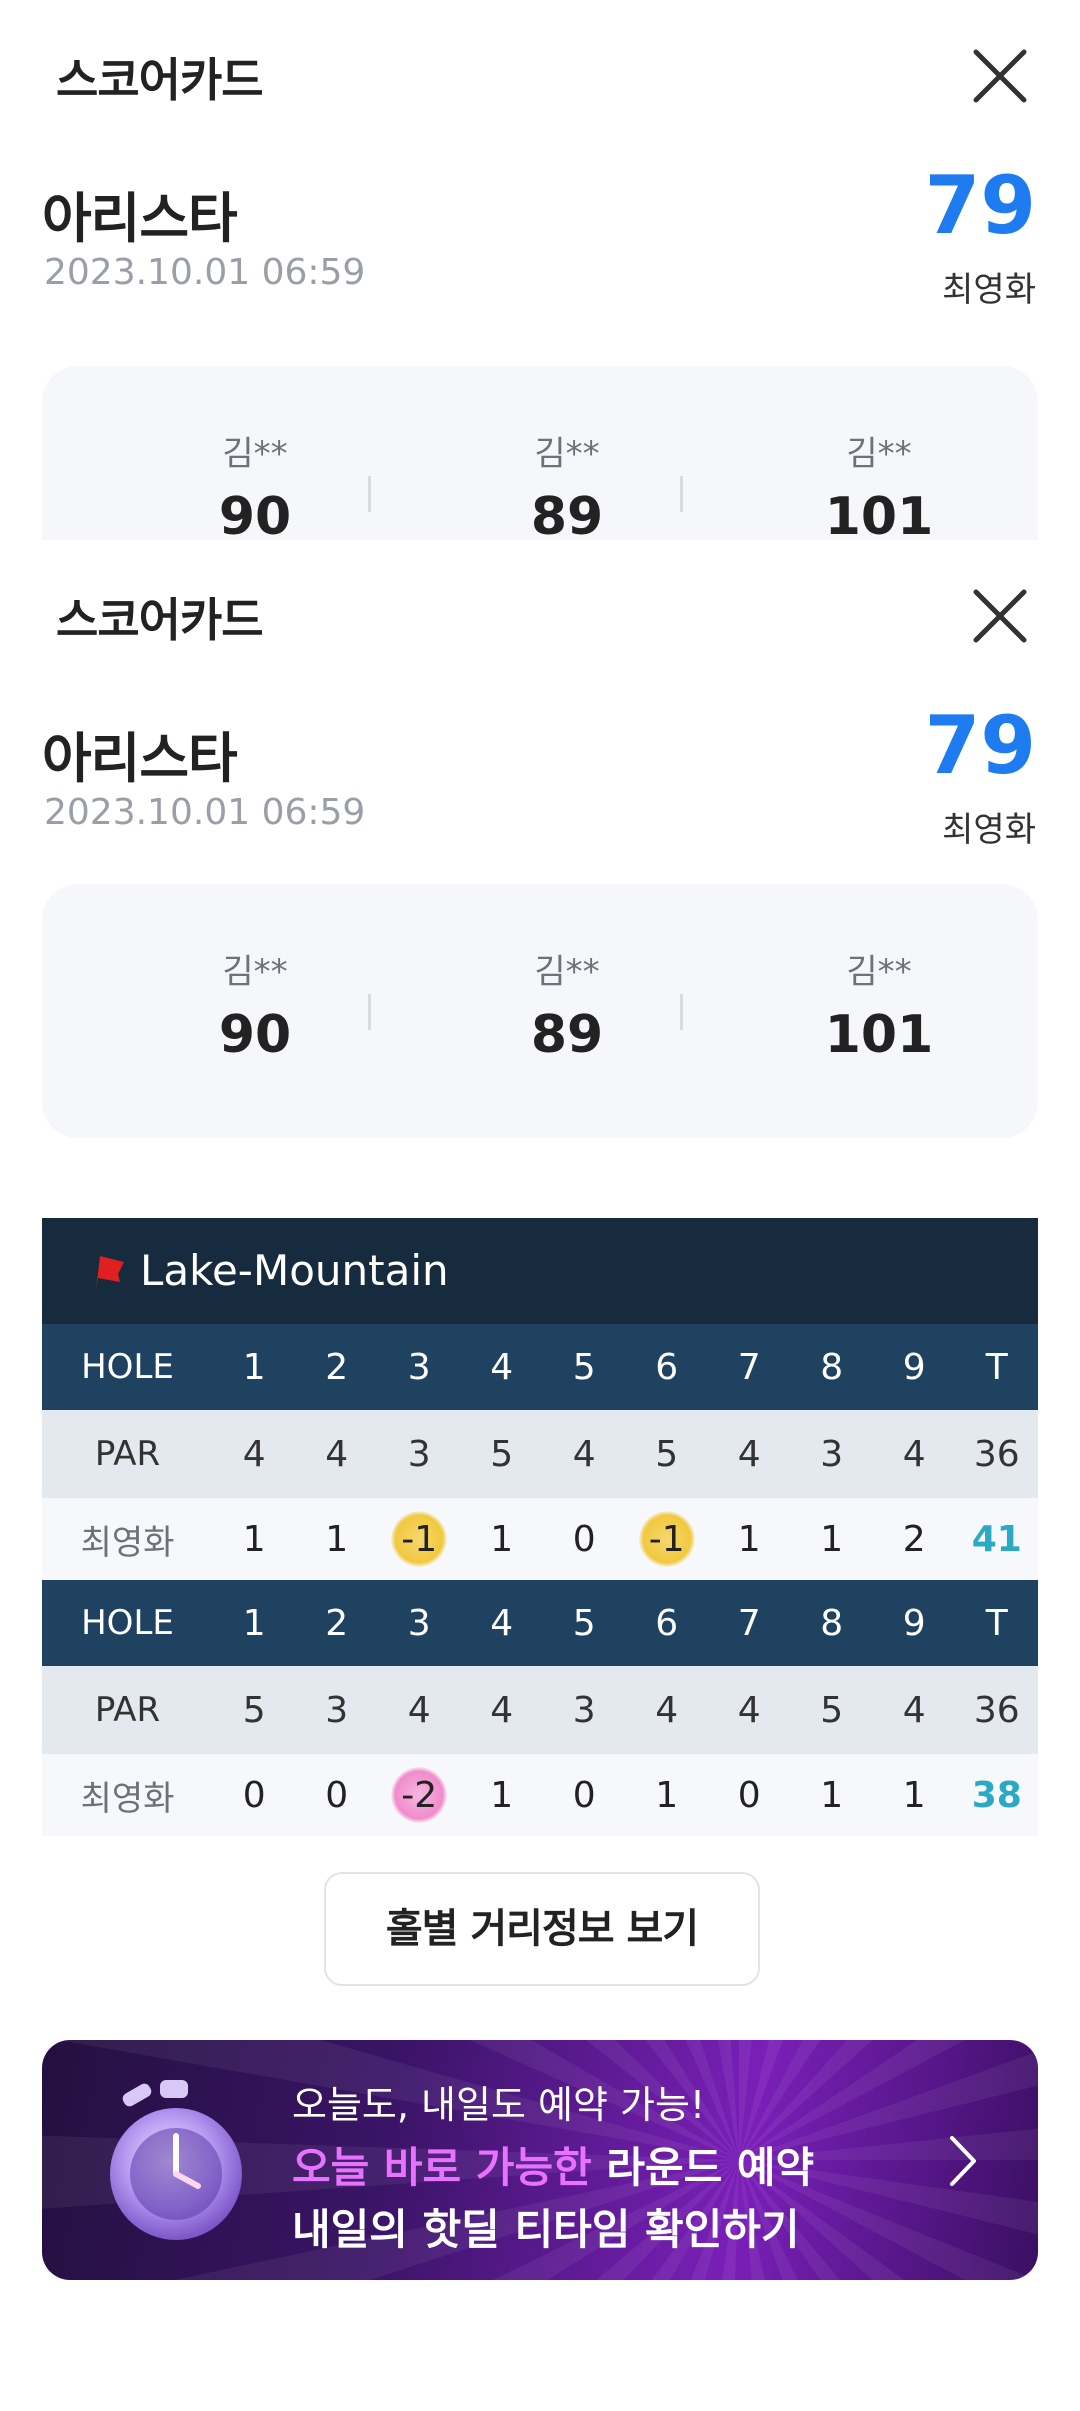  Describe the element at coordinates (255, 1004) in the screenshot. I see `player-summary: 김** 90` at that location.